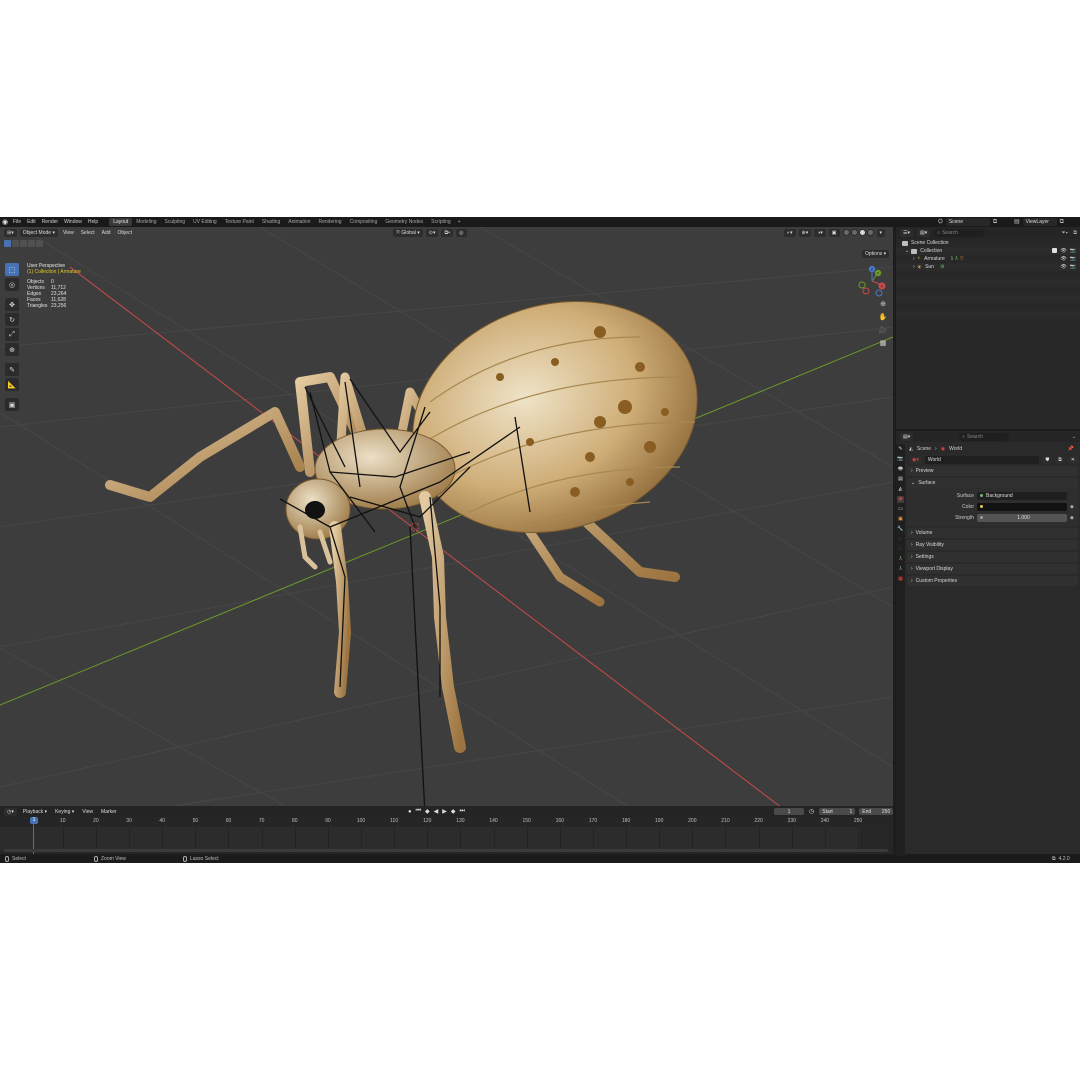  What do you see at coordinates (205, 222) in the screenshot?
I see `tab-uv-editing: UV Editing` at bounding box center [205, 222].